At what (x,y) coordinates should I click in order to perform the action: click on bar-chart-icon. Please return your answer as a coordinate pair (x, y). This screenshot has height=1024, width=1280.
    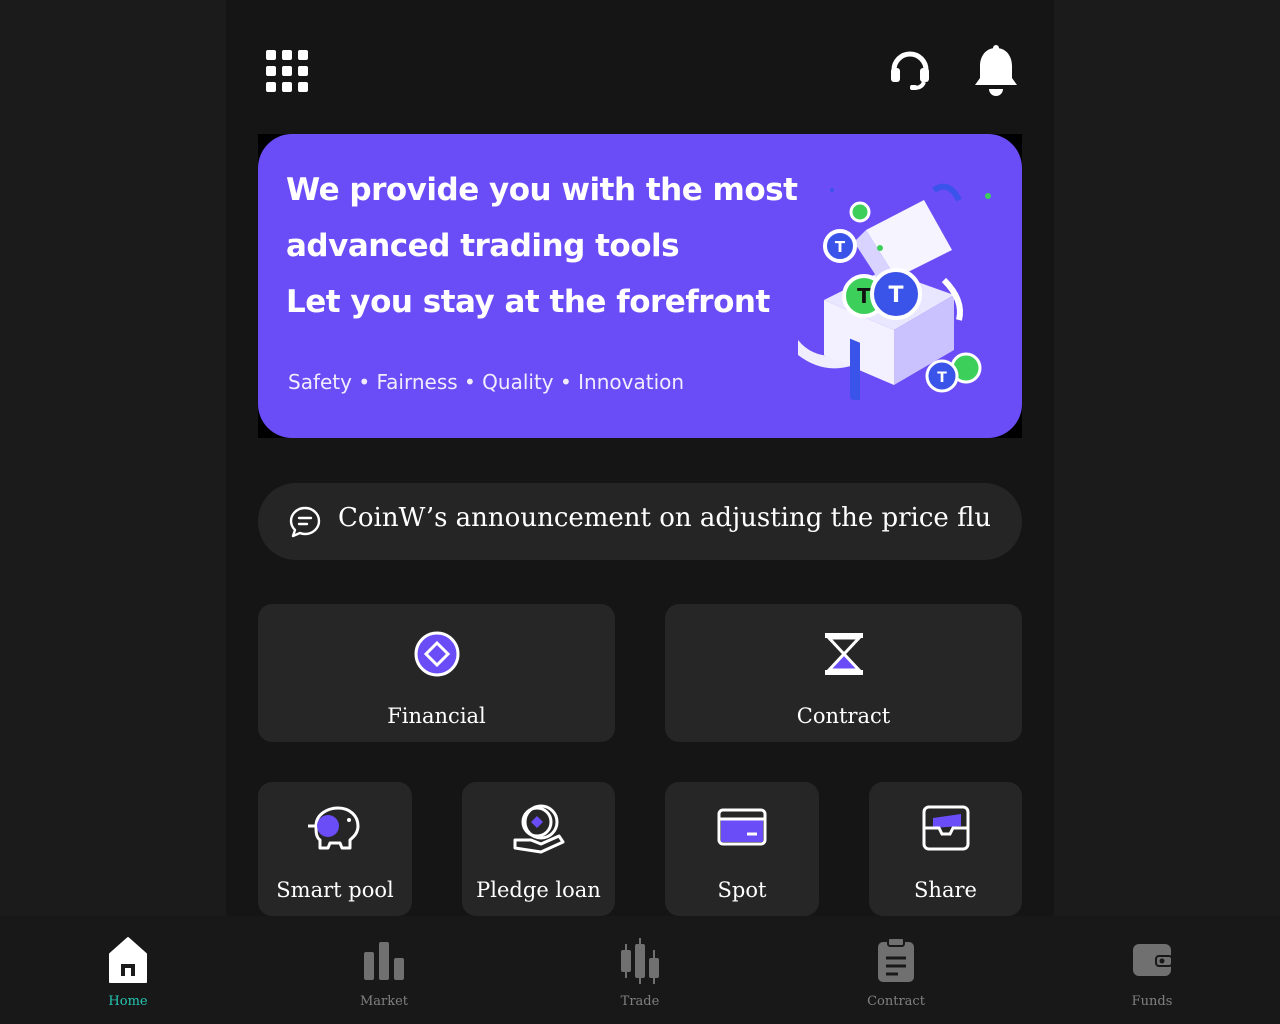
    Looking at the image, I should click on (384, 960).